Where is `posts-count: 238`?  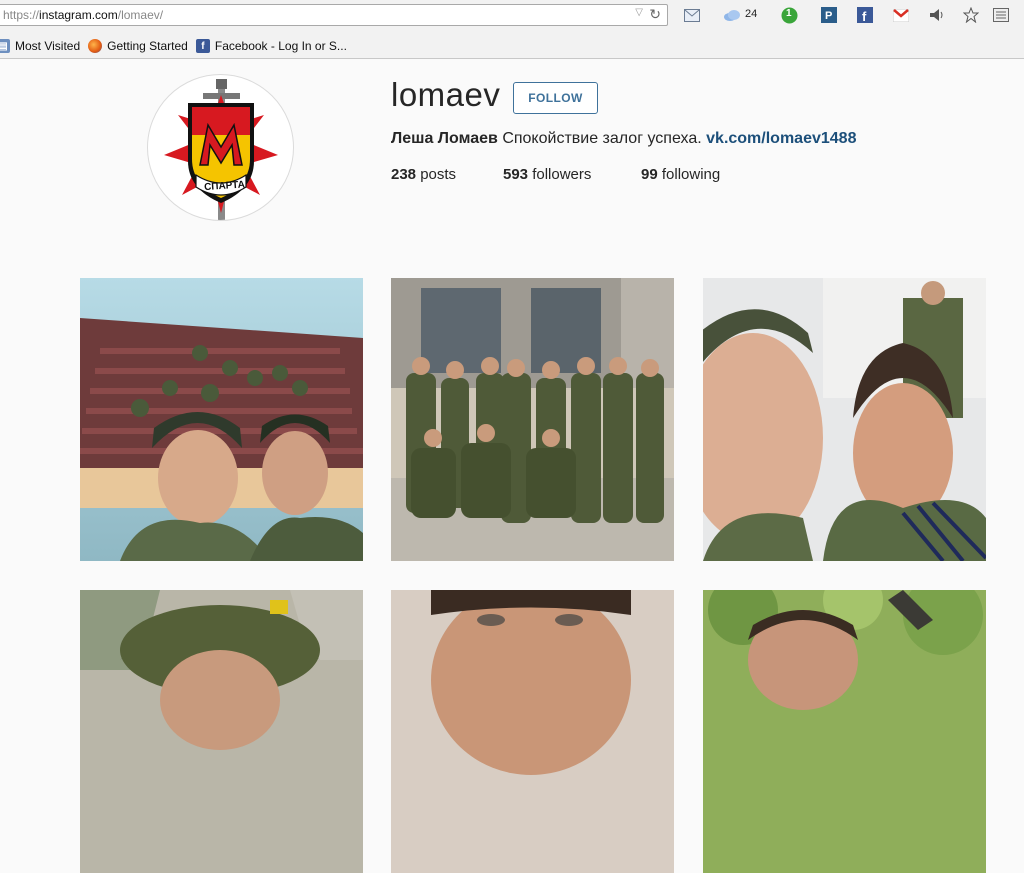 posts-count: 238 is located at coordinates (404, 174).